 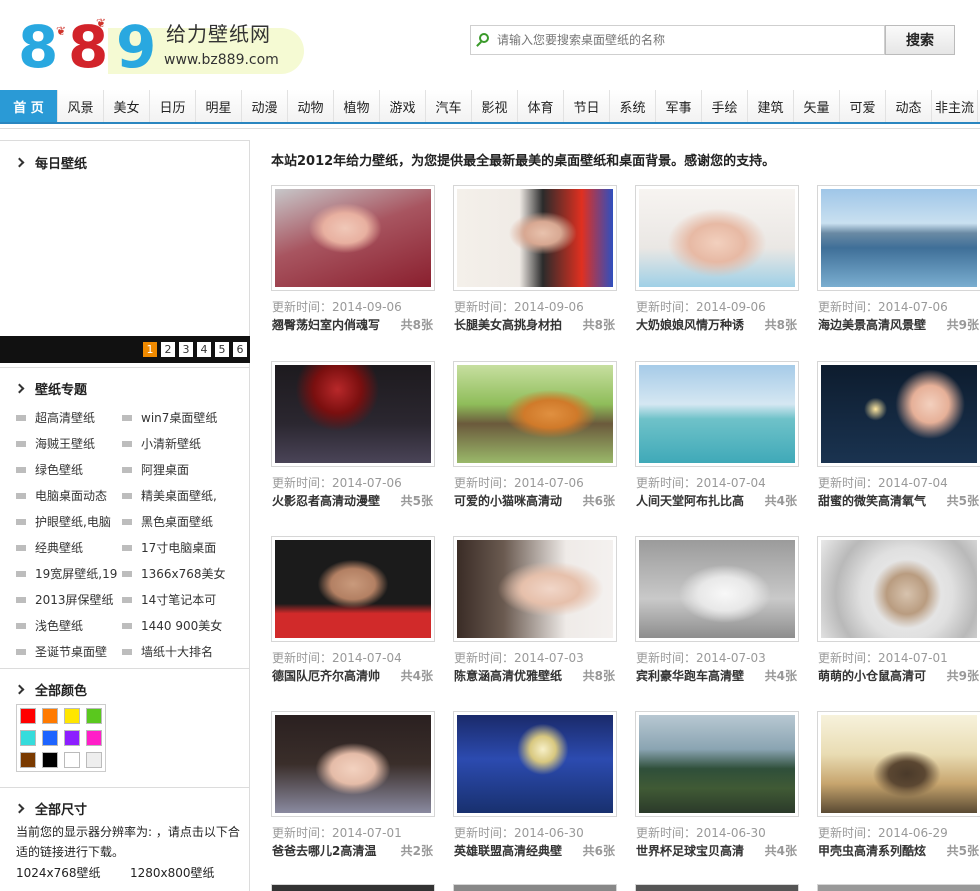 What do you see at coordinates (219, 106) in the screenshot?
I see `nav-item-4: 明星` at bounding box center [219, 106].